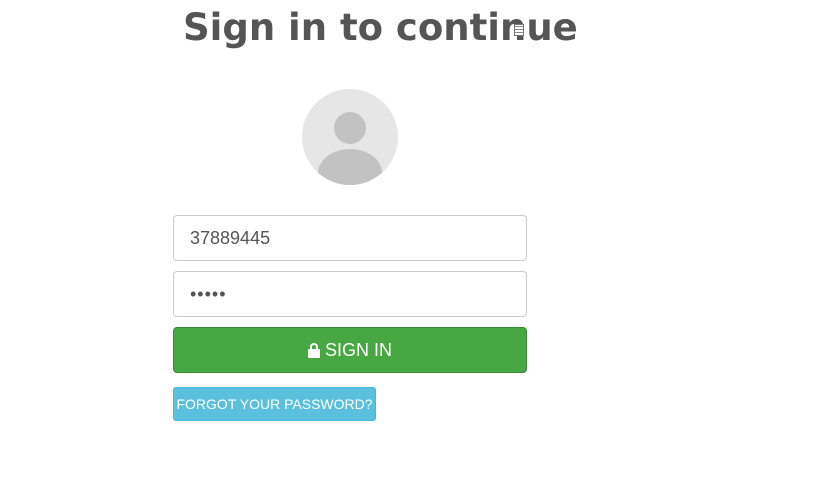  Describe the element at coordinates (350, 238) in the screenshot. I see `username-field` at that location.